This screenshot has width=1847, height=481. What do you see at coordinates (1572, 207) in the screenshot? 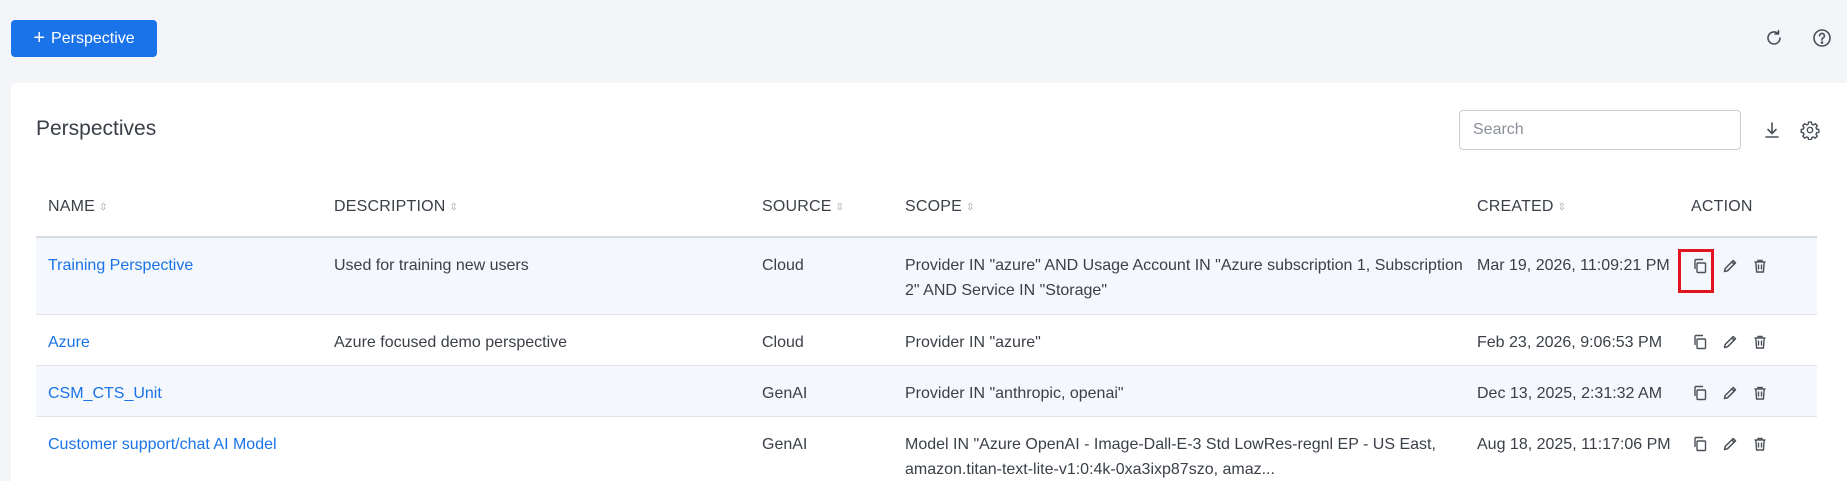
I see `column-header-created: CREATED ⇳` at bounding box center [1572, 207].